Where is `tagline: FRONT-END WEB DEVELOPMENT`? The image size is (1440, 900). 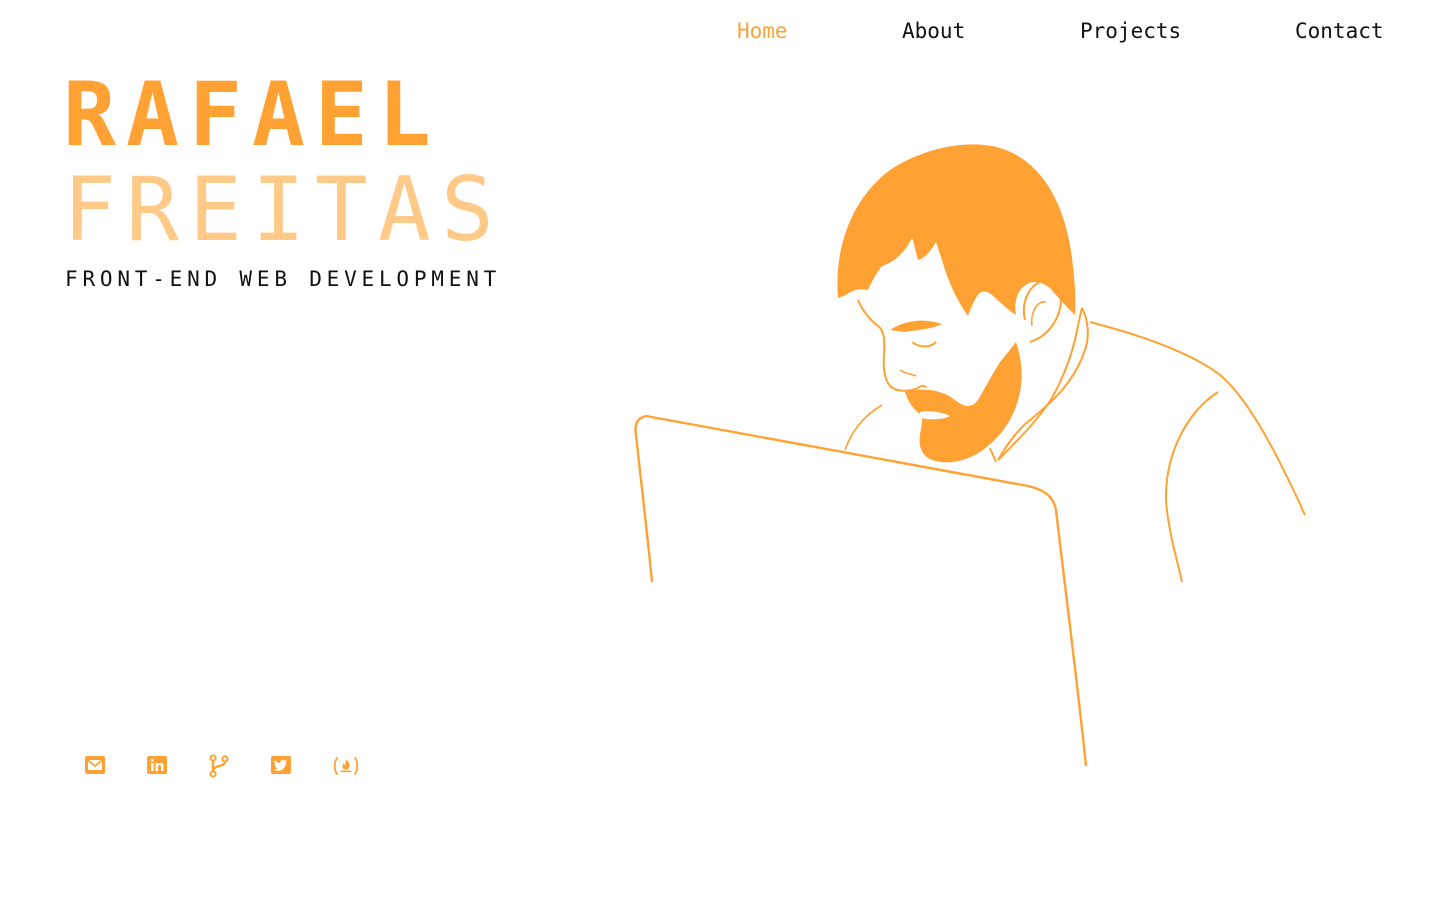 tagline: FRONT-END WEB DEVELOPMENT is located at coordinates (283, 279).